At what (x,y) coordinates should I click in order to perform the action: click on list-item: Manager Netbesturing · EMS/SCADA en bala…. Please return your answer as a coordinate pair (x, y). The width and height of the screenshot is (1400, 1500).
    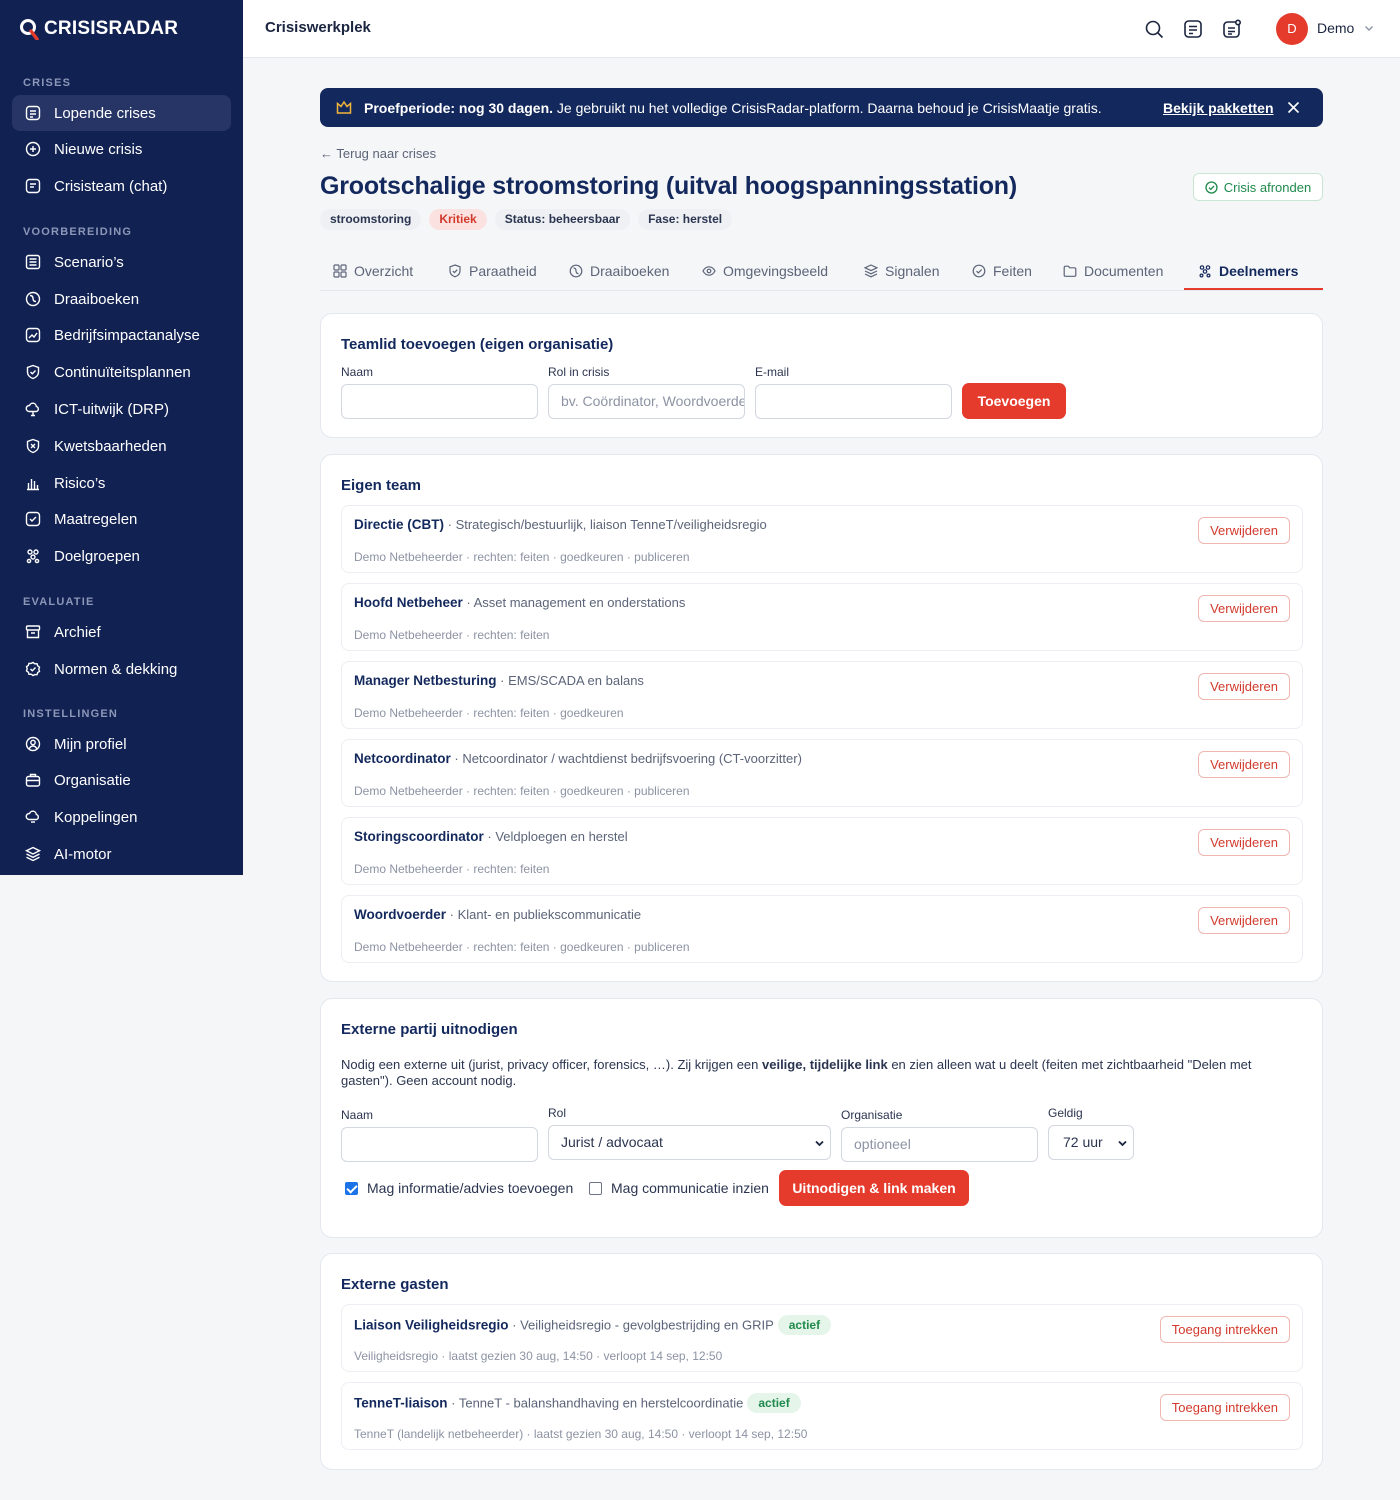
    Looking at the image, I should click on (822, 695).